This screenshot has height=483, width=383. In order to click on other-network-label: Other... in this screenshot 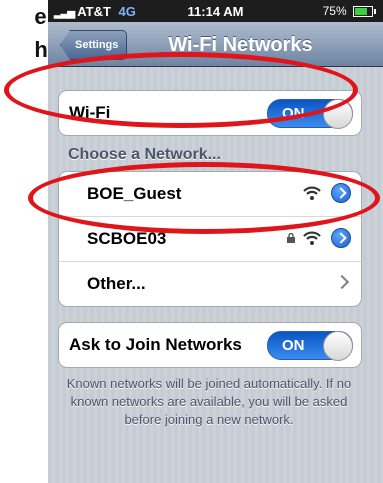, I will do `click(116, 283)`.